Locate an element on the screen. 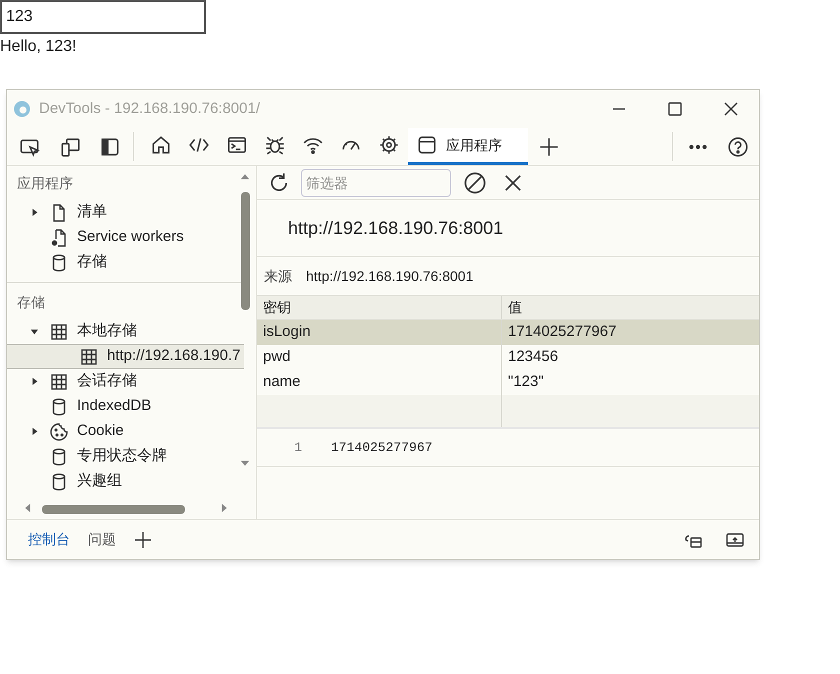 Image resolution: width=840 pixels, height=674 pixels. tree-item: Service workers is located at coordinates (130, 237).